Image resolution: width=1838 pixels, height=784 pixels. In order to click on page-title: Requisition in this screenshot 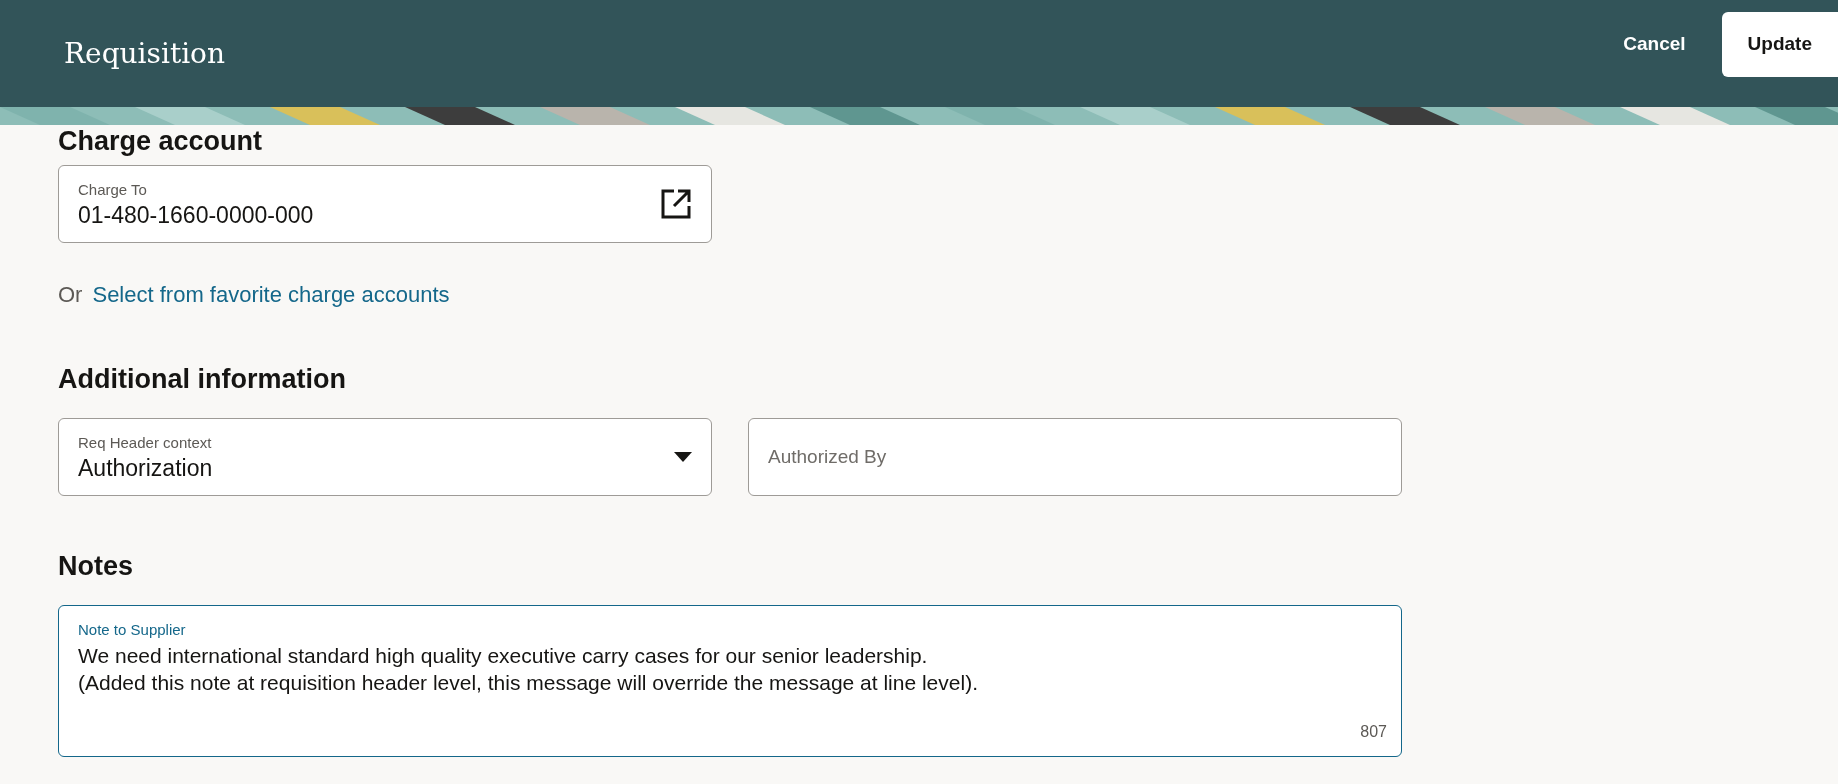, I will do `click(144, 53)`.